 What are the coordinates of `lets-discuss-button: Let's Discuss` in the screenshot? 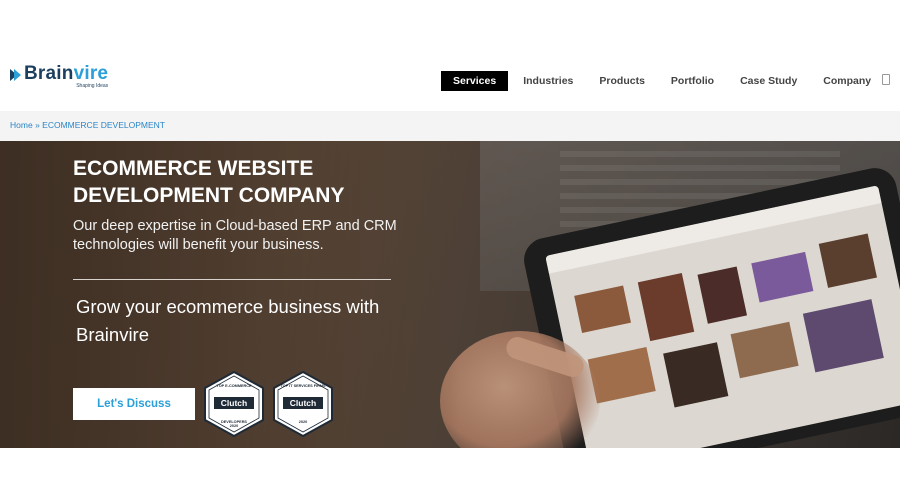 It's located at (134, 404).